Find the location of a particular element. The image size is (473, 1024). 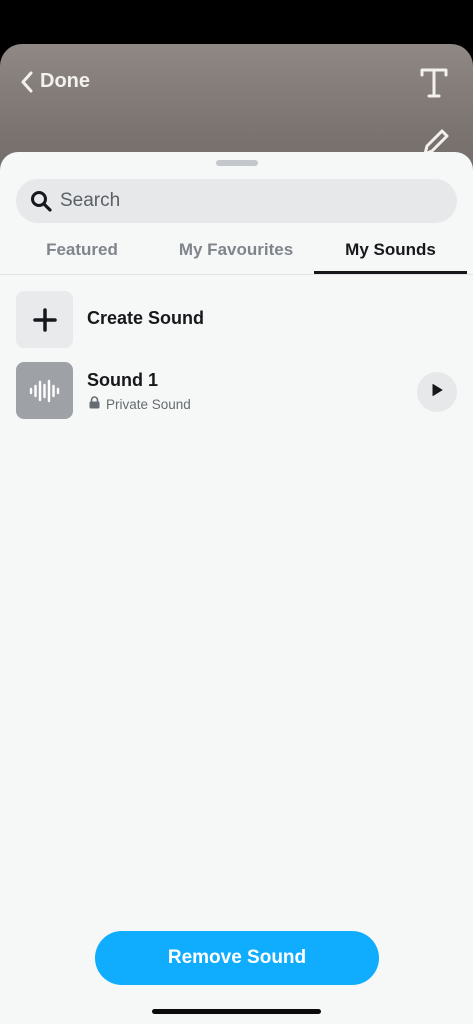

sound-title: Sound 1 is located at coordinates (122, 380).